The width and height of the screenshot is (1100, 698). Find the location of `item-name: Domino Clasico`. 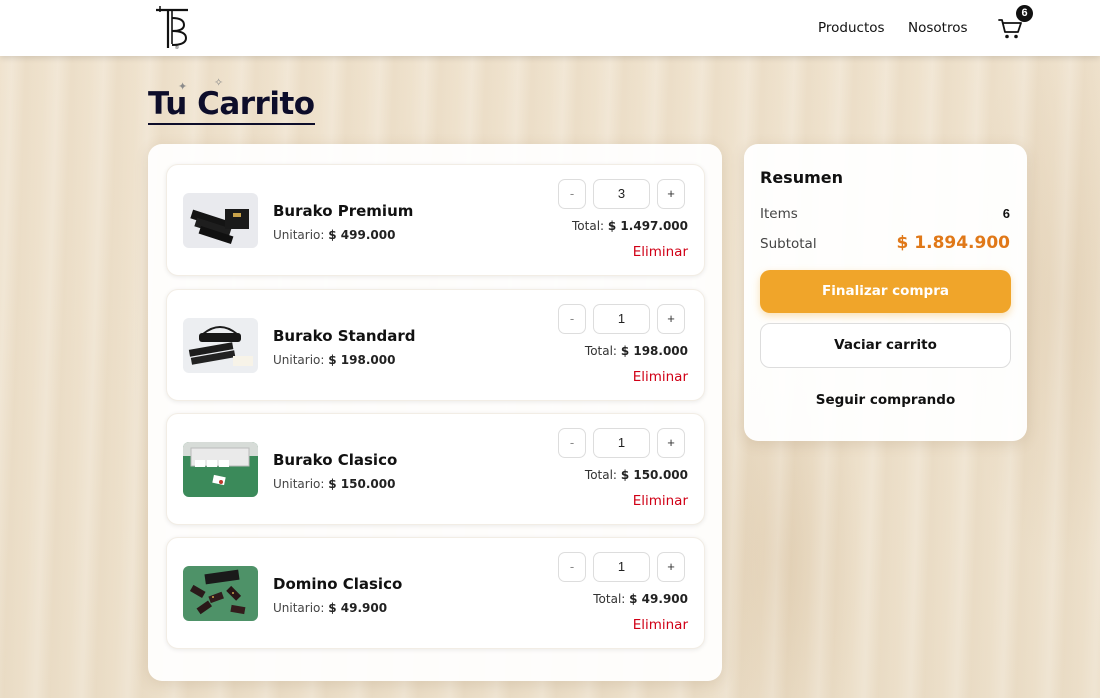

item-name: Domino Clasico is located at coordinates (338, 584).